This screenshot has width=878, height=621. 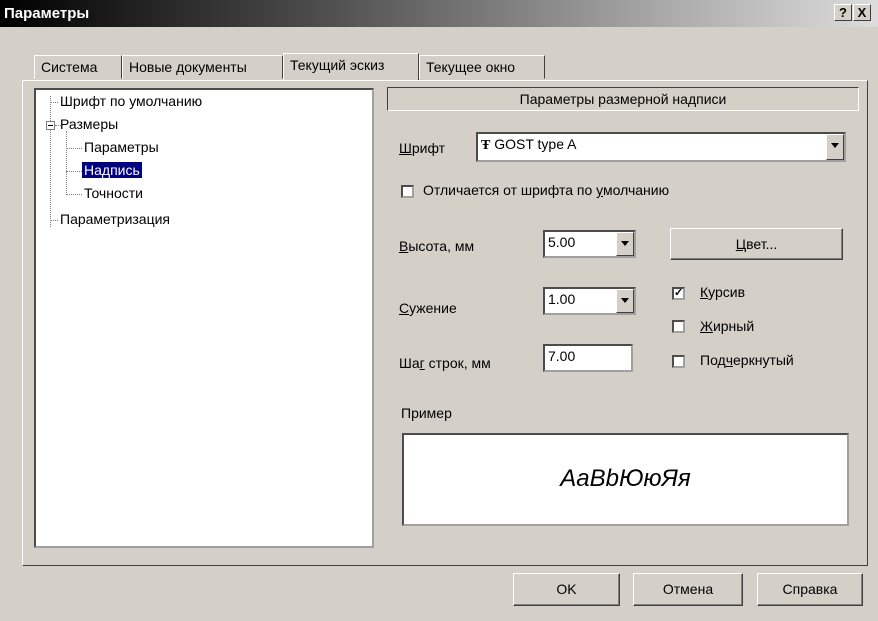 What do you see at coordinates (47, 13) in the screenshot?
I see `window-title: Параметры` at bounding box center [47, 13].